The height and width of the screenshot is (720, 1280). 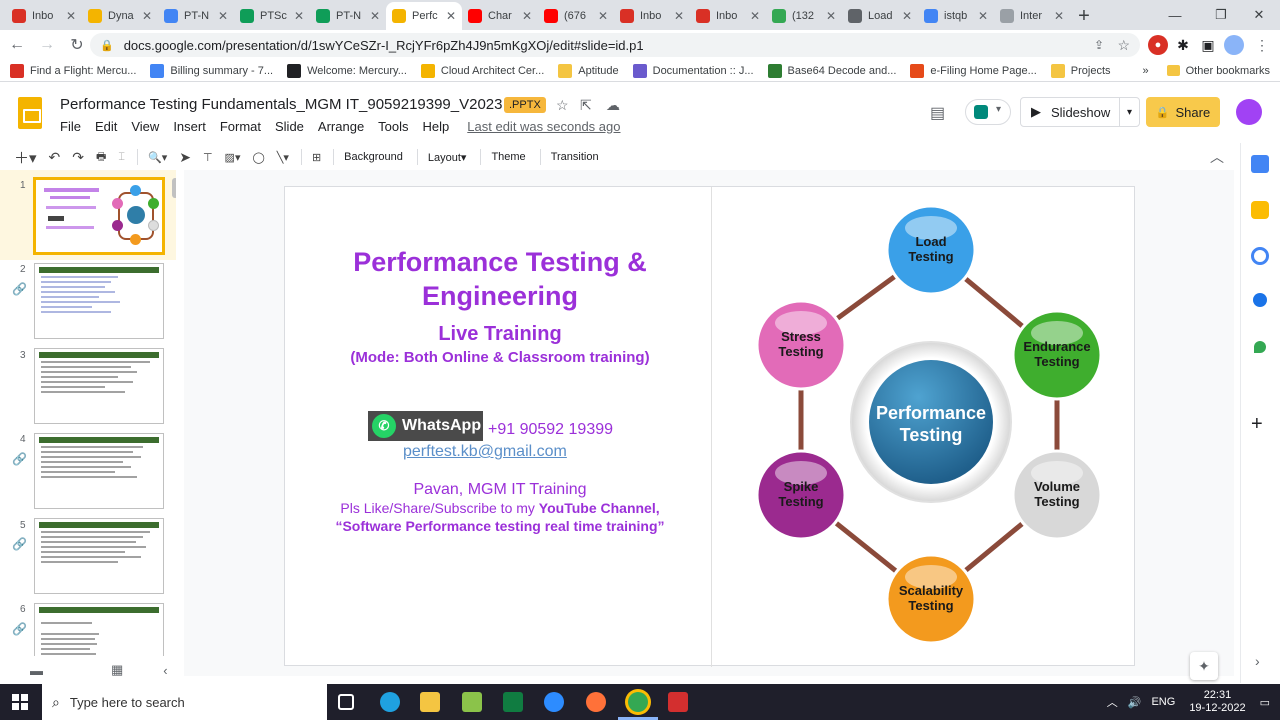 I want to click on last-edit-status: Last edit was seconds ago, so click(x=543, y=126).